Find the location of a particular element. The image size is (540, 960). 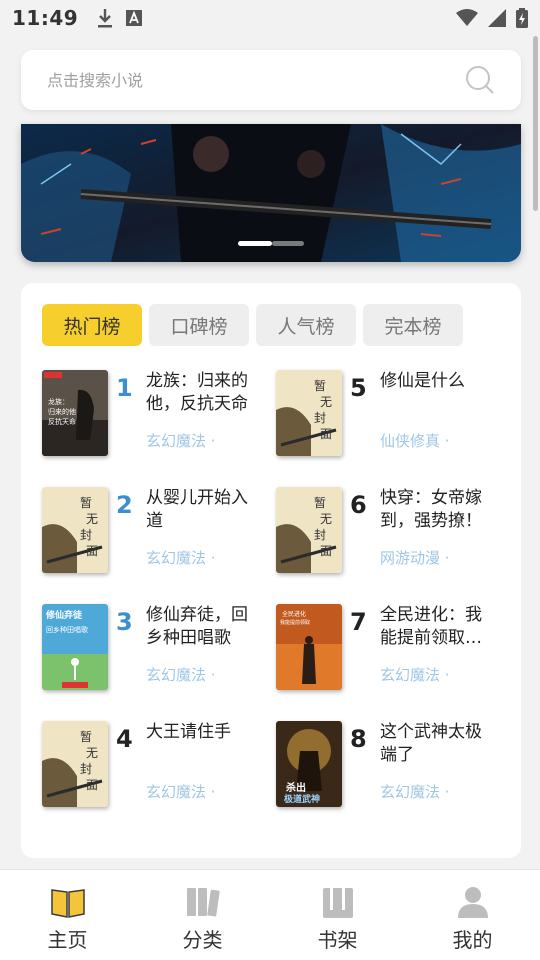

bottom-navigation: 主页 分类 书架 我的 is located at coordinates (270, 914).